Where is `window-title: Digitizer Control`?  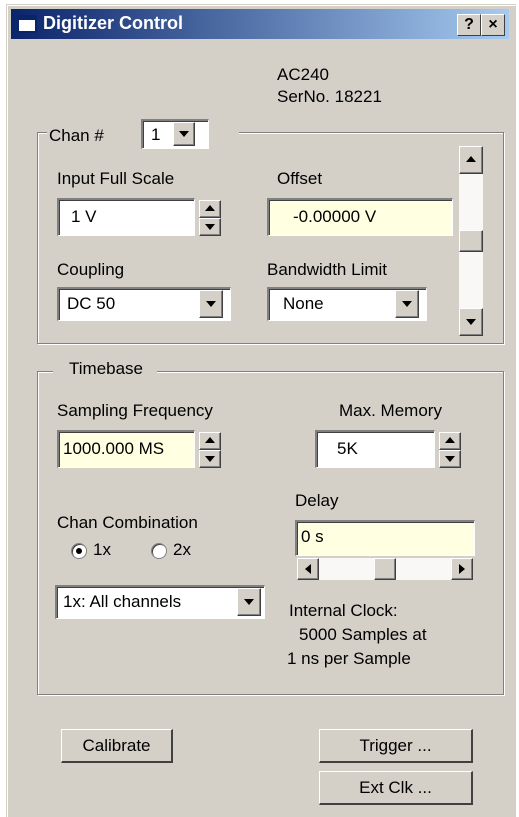
window-title: Digitizer Control is located at coordinates (113, 23).